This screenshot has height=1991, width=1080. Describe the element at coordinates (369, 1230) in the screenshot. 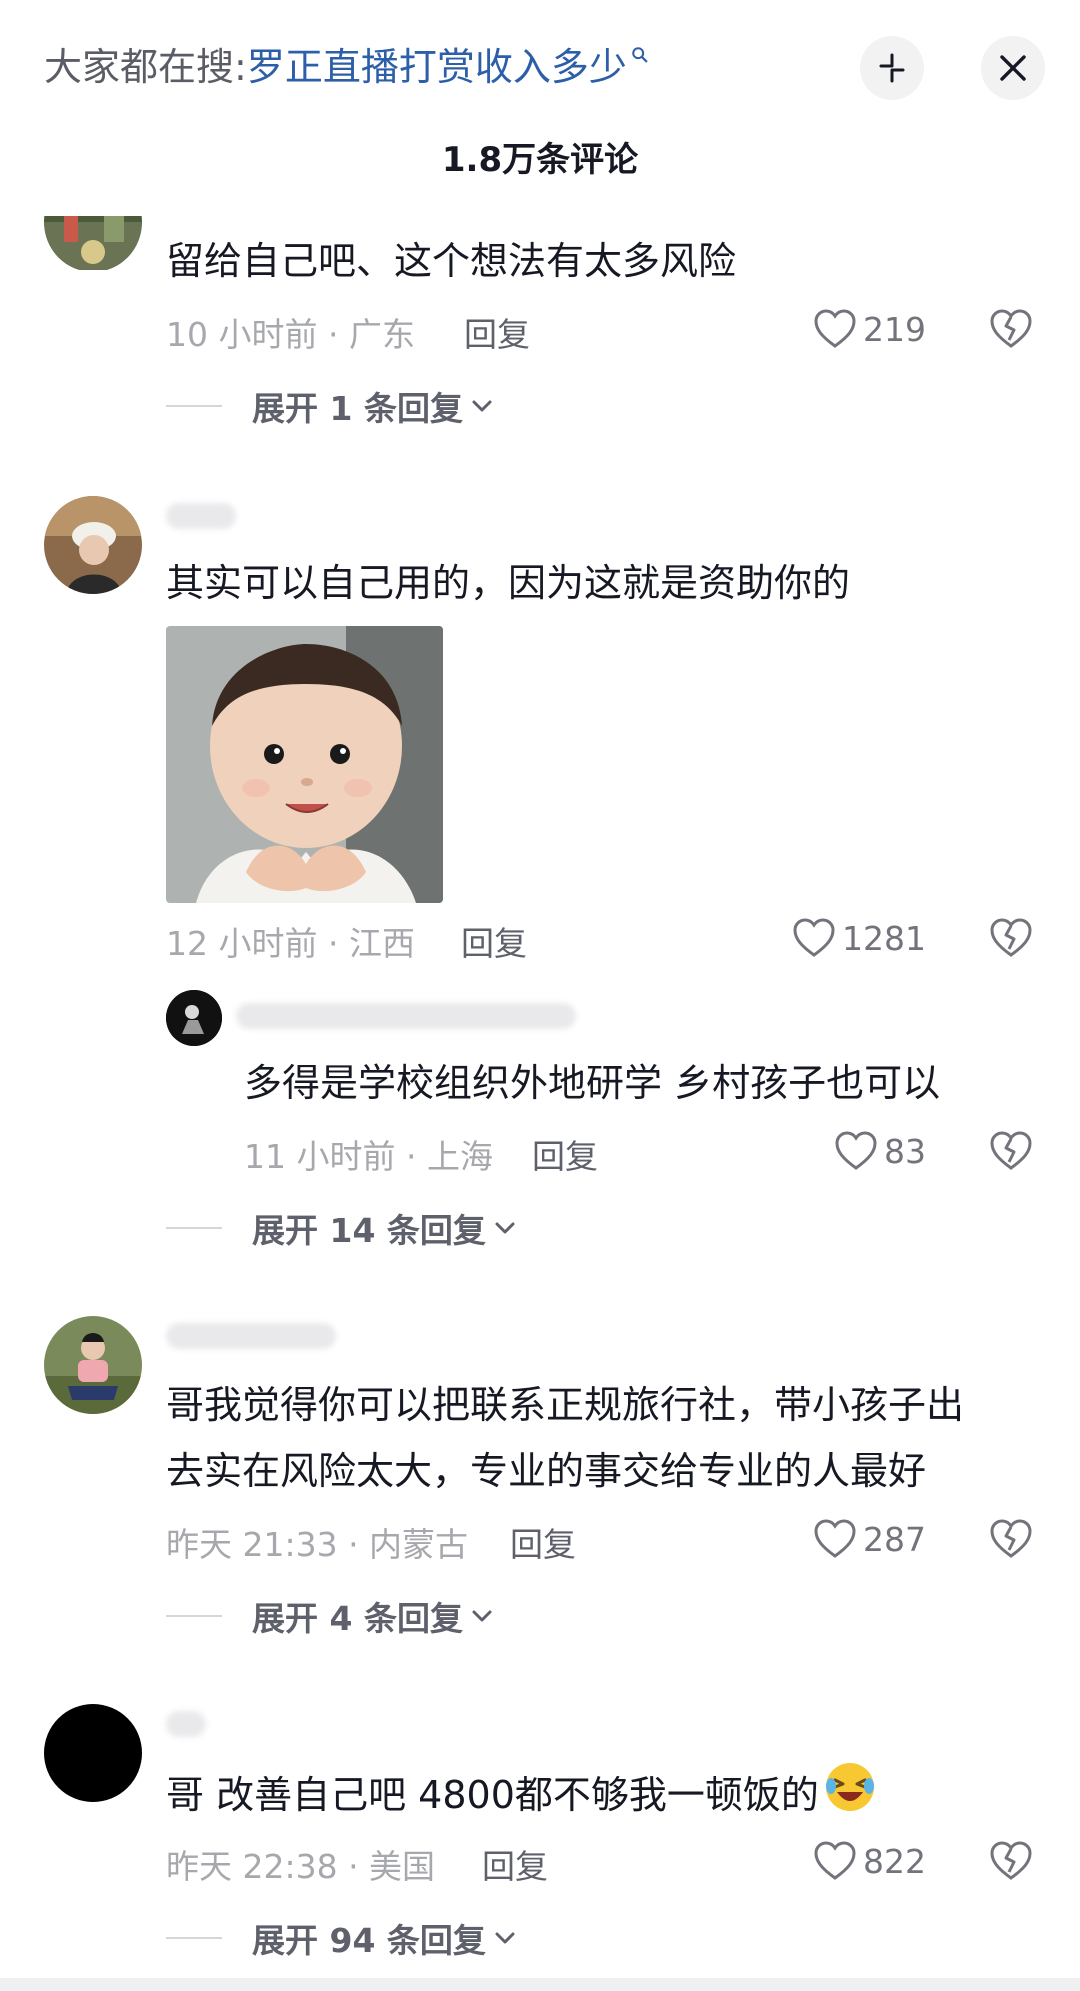

I see `expand-label: 展开 14 条回复` at that location.